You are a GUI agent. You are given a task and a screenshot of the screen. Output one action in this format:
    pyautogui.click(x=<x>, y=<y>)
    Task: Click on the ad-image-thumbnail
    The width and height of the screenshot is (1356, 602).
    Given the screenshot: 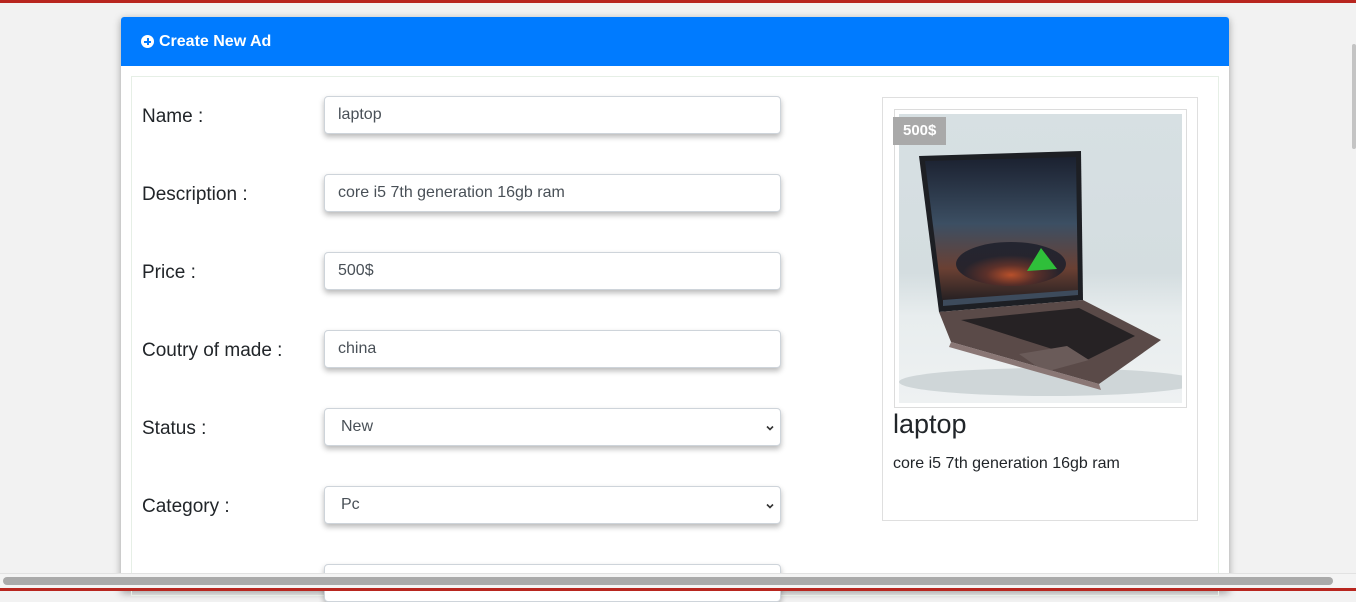 What is the action you would take?
    pyautogui.click(x=1040, y=258)
    